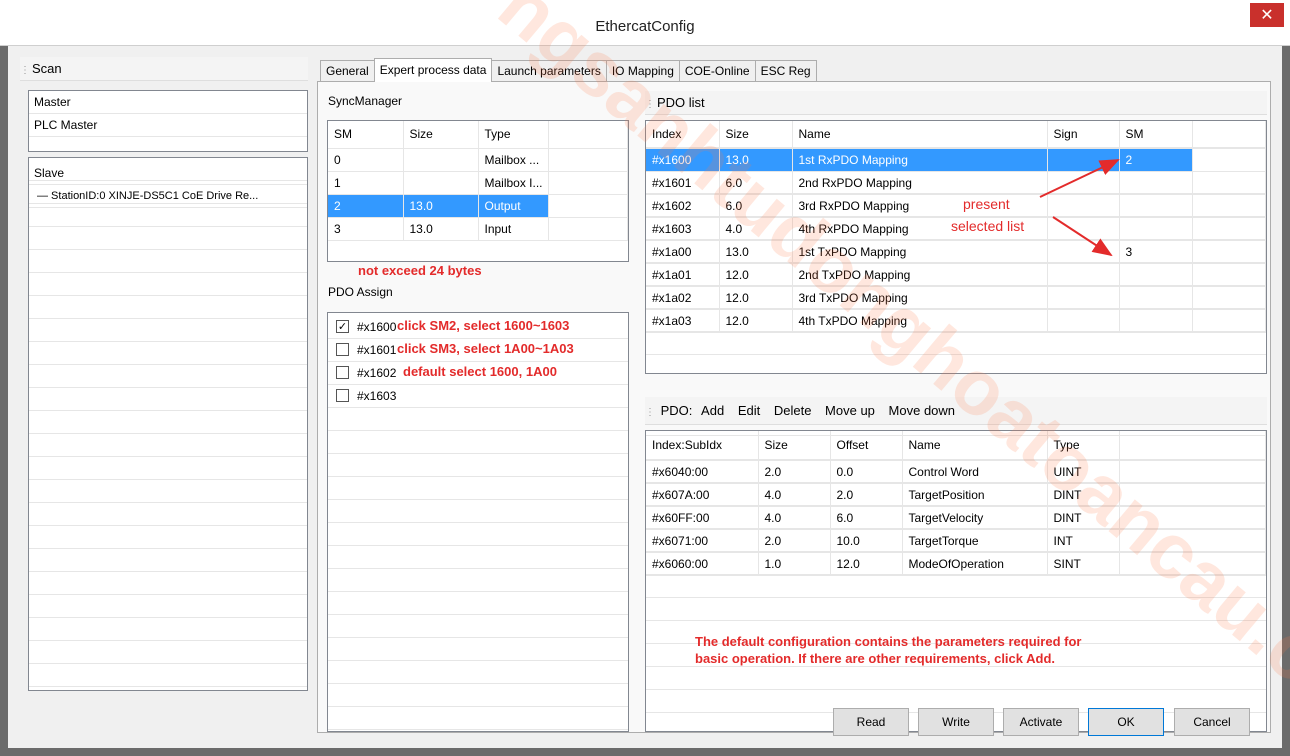 Image resolution: width=1290 pixels, height=756 pixels. I want to click on tab-general: General, so click(347, 71).